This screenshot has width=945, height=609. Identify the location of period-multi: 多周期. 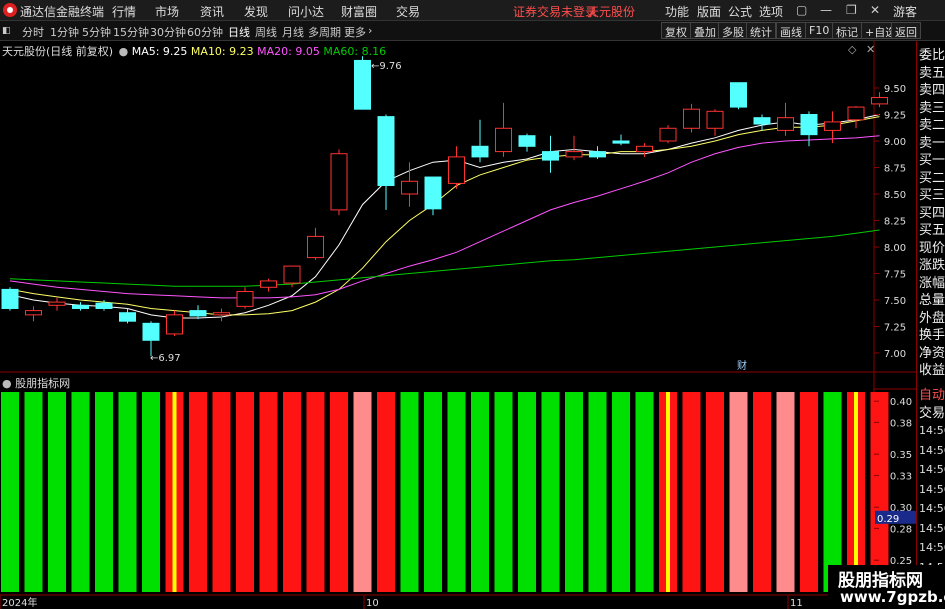
(324, 32).